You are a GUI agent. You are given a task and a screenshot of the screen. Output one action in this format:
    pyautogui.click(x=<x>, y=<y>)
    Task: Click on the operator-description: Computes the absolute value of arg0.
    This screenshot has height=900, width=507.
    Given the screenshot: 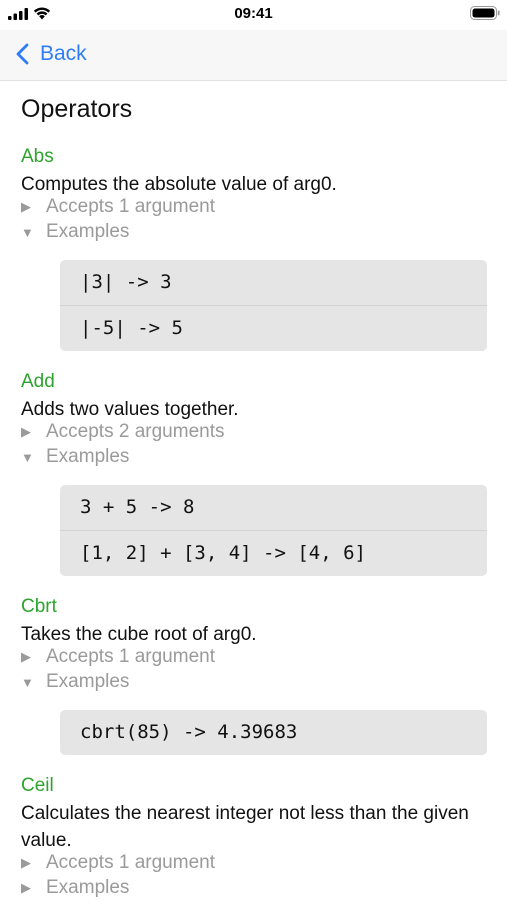 What is the action you would take?
    pyautogui.click(x=179, y=184)
    